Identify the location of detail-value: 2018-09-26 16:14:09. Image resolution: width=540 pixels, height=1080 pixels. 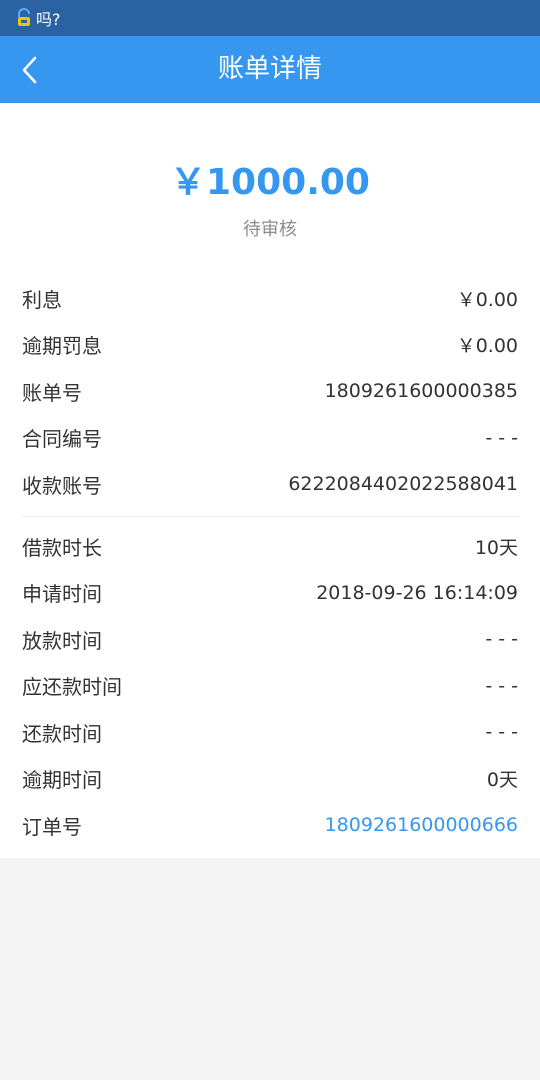
(417, 592).